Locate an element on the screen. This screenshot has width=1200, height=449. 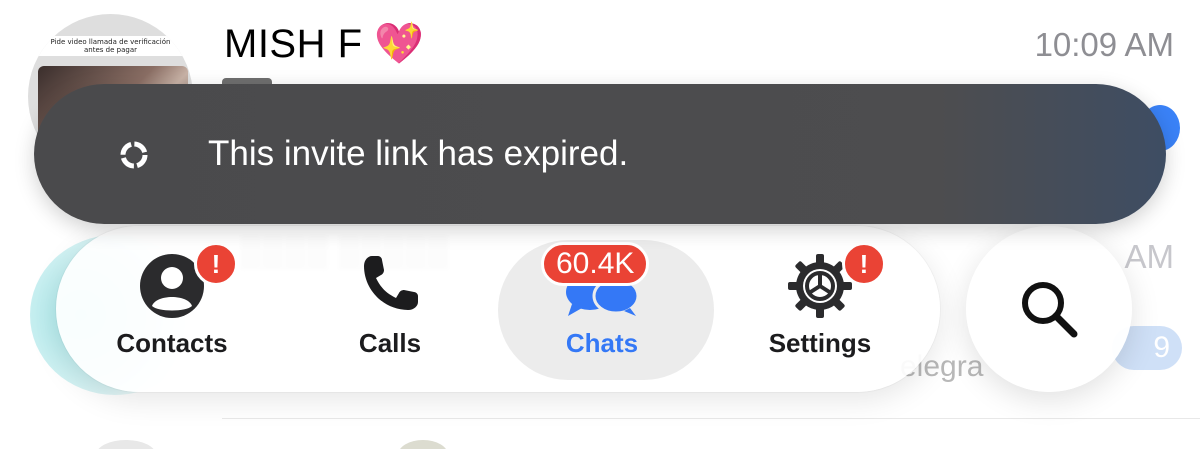
search-icon is located at coordinates (1050, 310).